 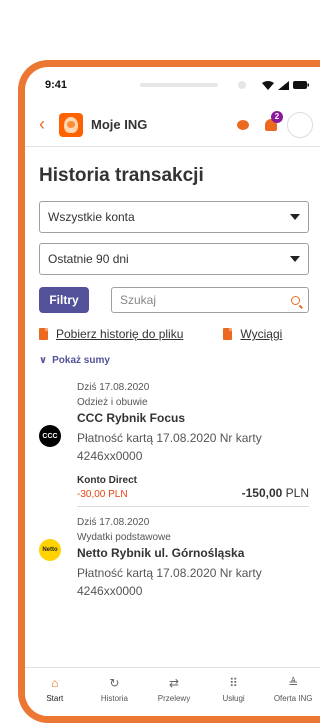 What do you see at coordinates (172, 125) in the screenshot?
I see `app-header: ‹ Moje ING 2` at bounding box center [172, 125].